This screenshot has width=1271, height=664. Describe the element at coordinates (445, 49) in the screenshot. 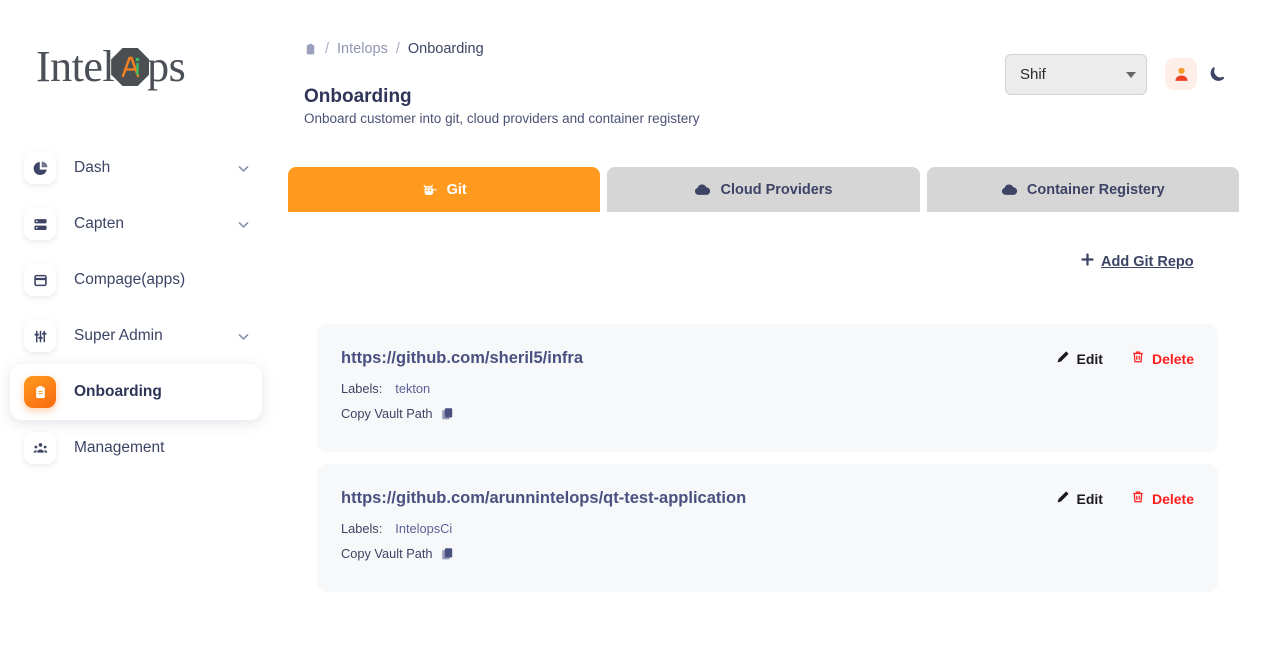

I see `breadcrumb-current: Onboarding` at that location.